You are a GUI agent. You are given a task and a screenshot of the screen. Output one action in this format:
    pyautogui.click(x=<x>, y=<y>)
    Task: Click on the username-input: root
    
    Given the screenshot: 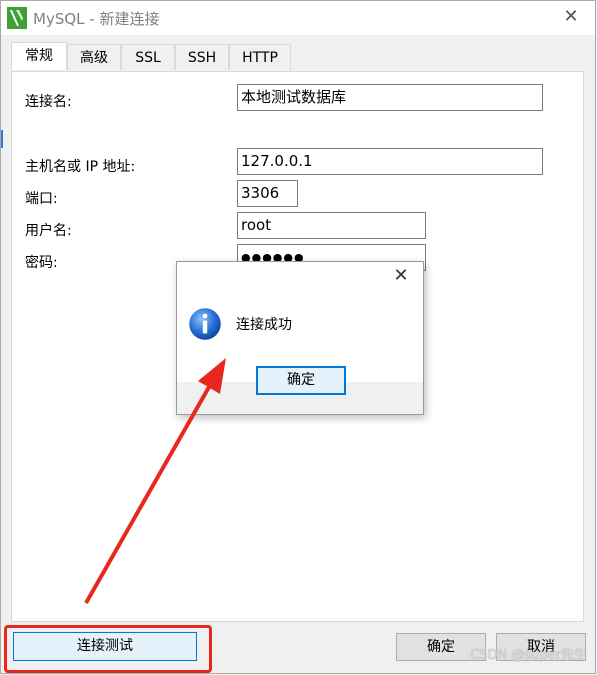 What is the action you would take?
    pyautogui.click(x=331, y=225)
    